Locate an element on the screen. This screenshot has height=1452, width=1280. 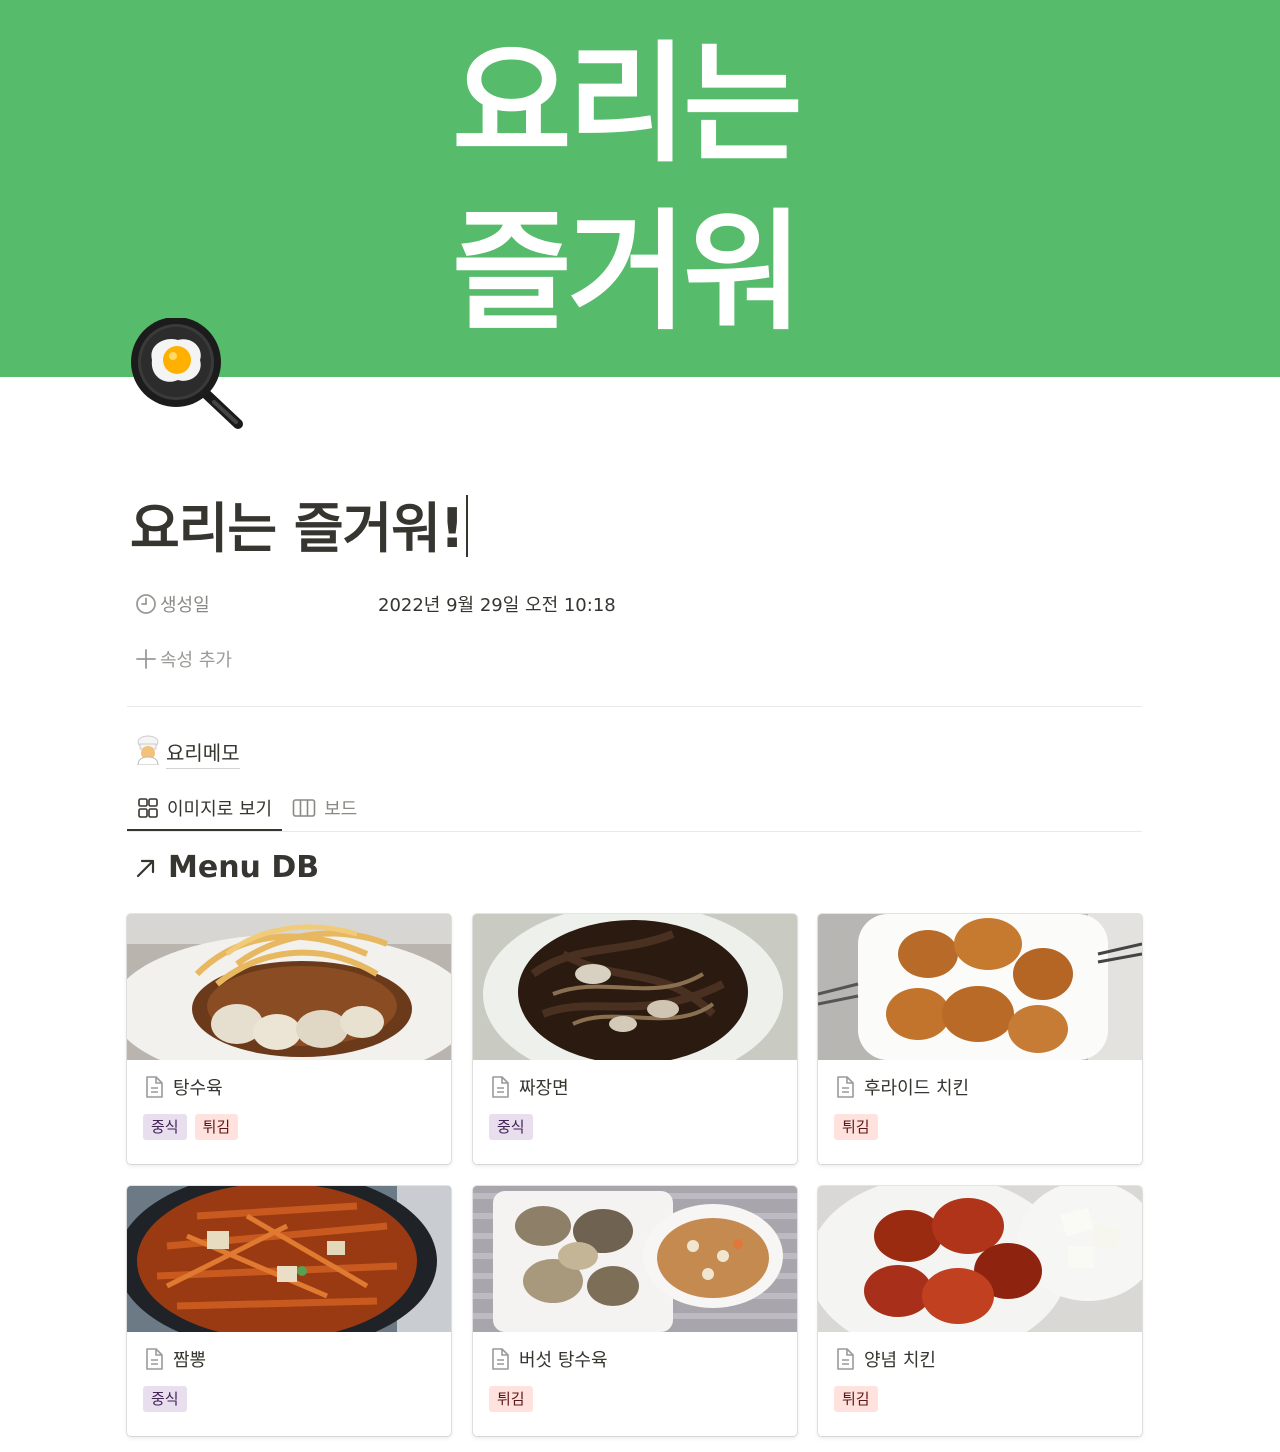
card-title: 후라이드 치킨 is located at coordinates (917, 1088).